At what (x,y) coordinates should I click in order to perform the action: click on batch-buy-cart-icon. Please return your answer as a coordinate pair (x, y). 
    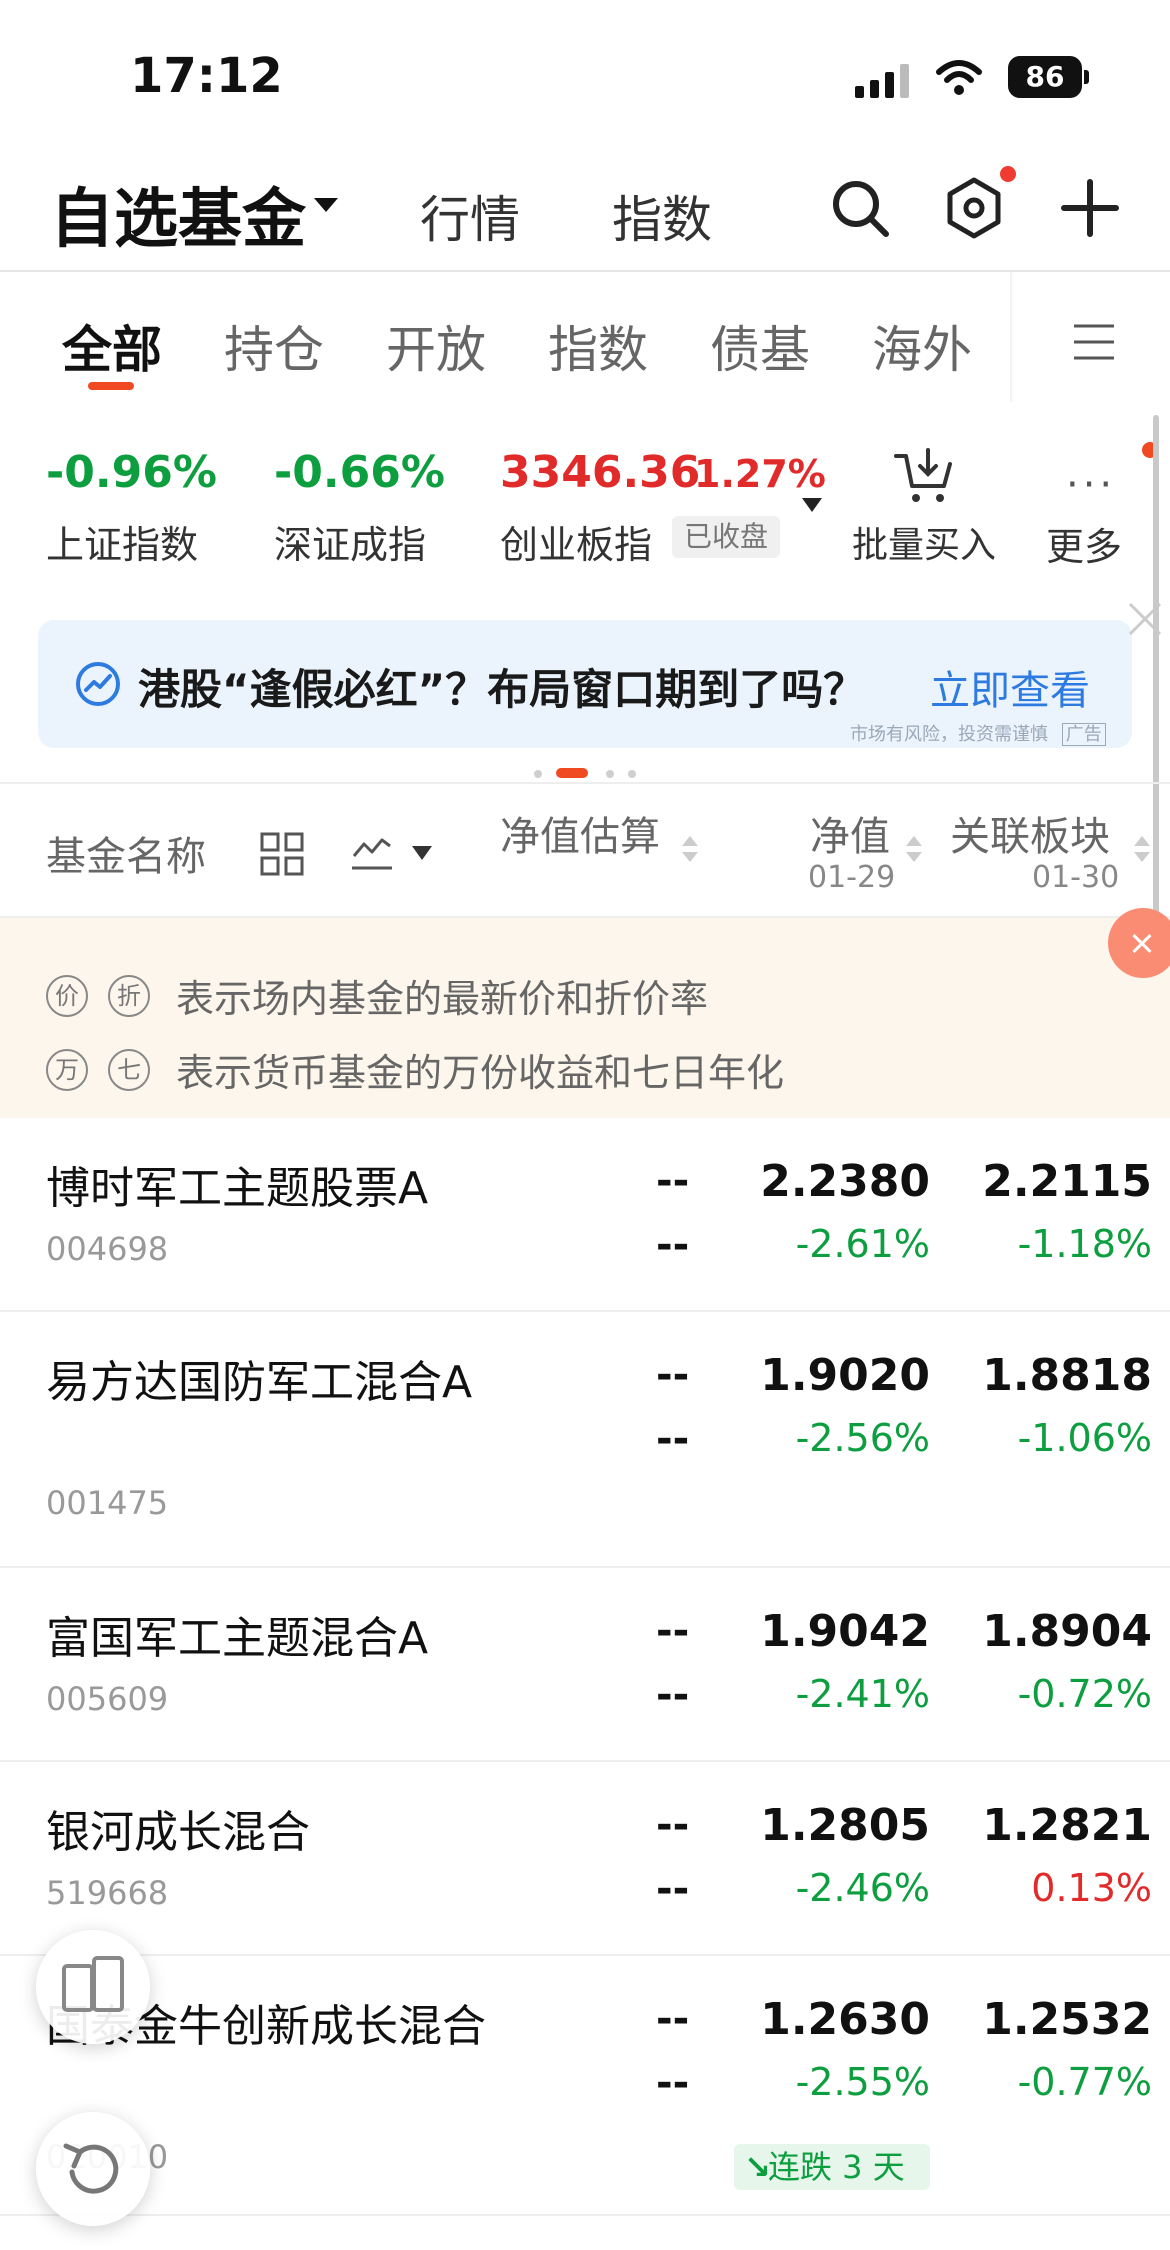
    Looking at the image, I should click on (924, 476).